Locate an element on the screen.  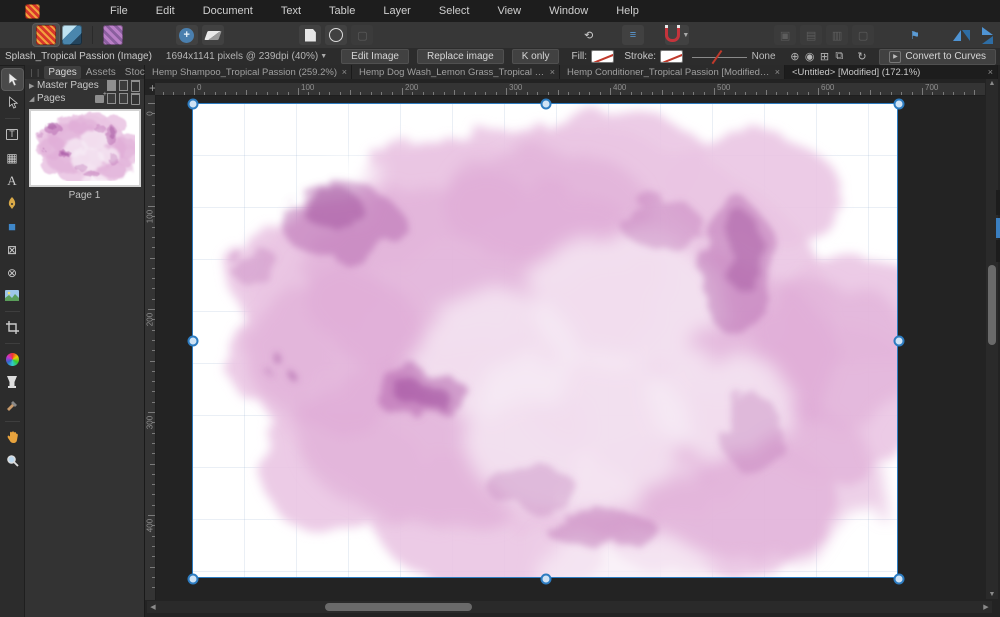
k-only-button: K only is located at coordinates (535, 56).